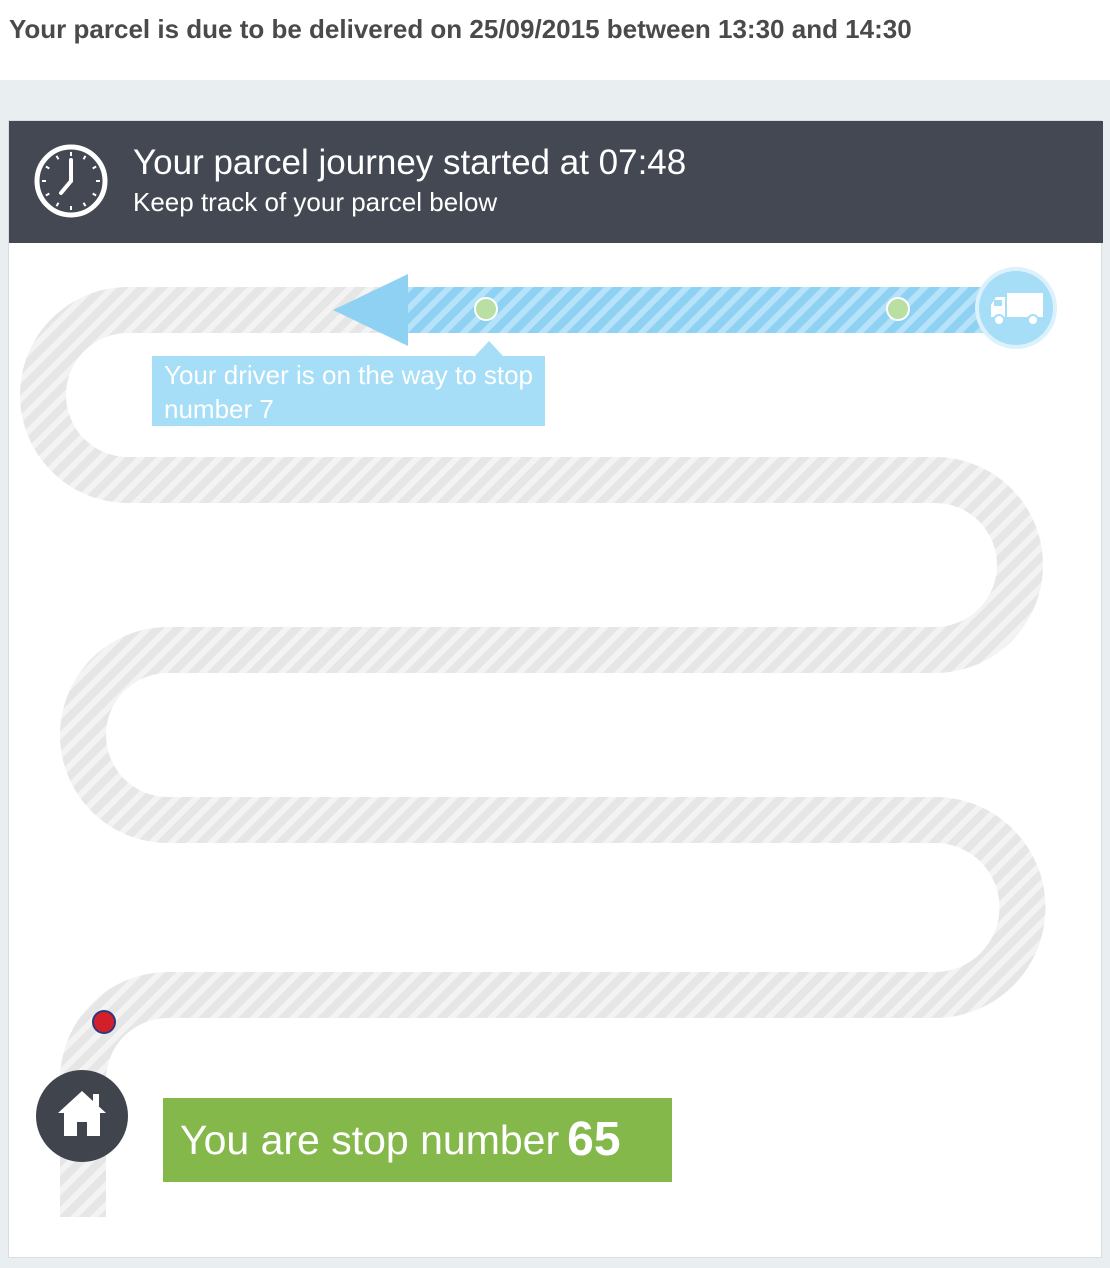  Describe the element at coordinates (370, 1140) in the screenshot. I see `stop-number-label: You are stop number` at that location.